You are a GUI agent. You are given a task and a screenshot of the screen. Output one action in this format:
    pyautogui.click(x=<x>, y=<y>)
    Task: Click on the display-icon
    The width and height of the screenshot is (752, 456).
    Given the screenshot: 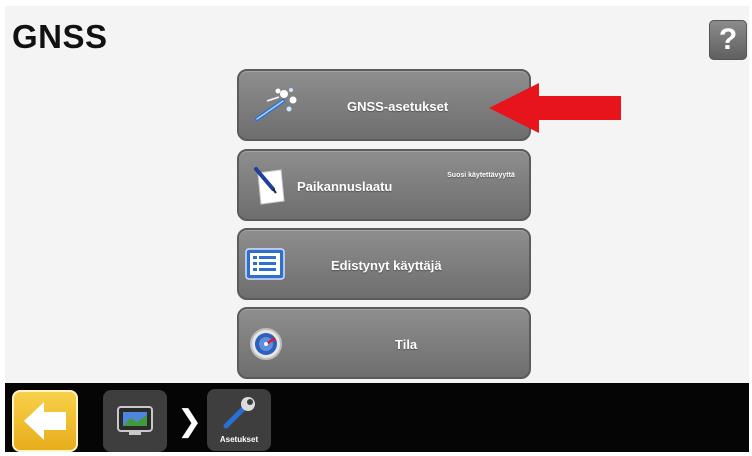 What is the action you would take?
    pyautogui.click(x=135, y=420)
    